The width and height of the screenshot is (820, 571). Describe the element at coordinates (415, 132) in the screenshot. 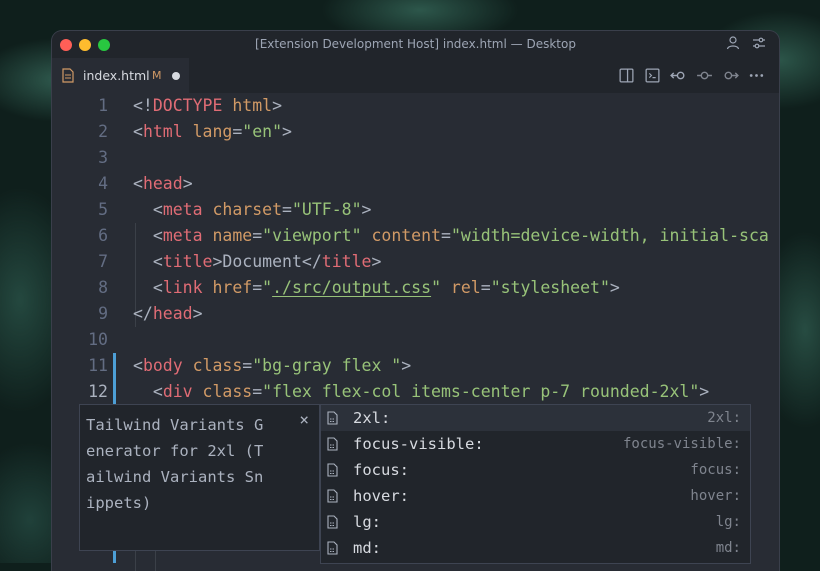

I see `code-line: 2 <html lang="en">` at that location.